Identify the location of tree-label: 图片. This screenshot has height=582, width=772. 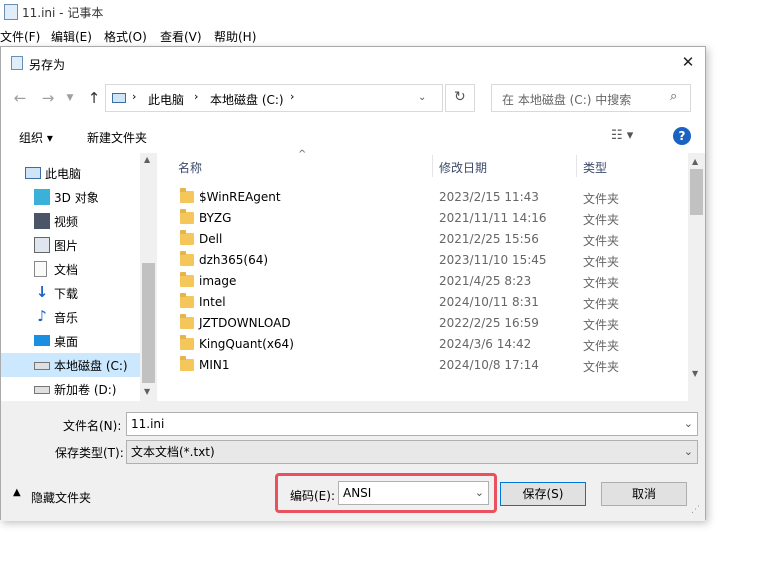
(66, 246).